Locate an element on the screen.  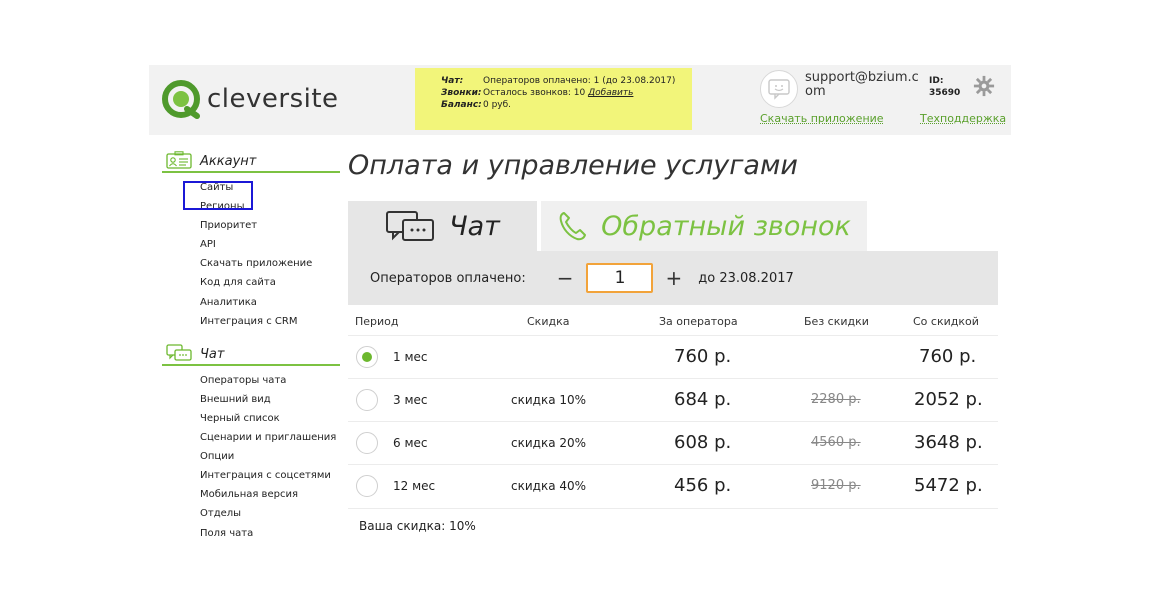
period-radio-1-month is located at coordinates (367, 357).